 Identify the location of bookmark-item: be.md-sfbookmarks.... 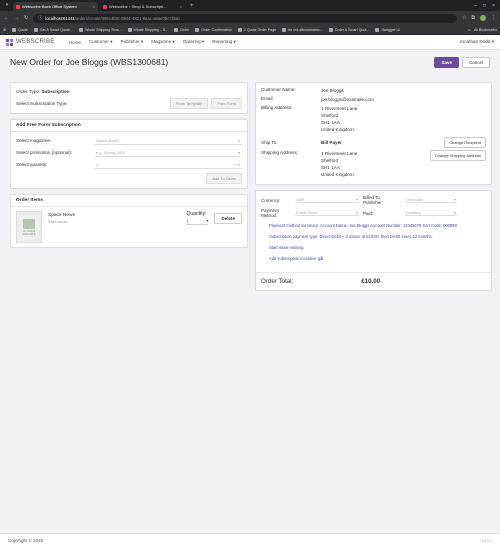
(302, 29).